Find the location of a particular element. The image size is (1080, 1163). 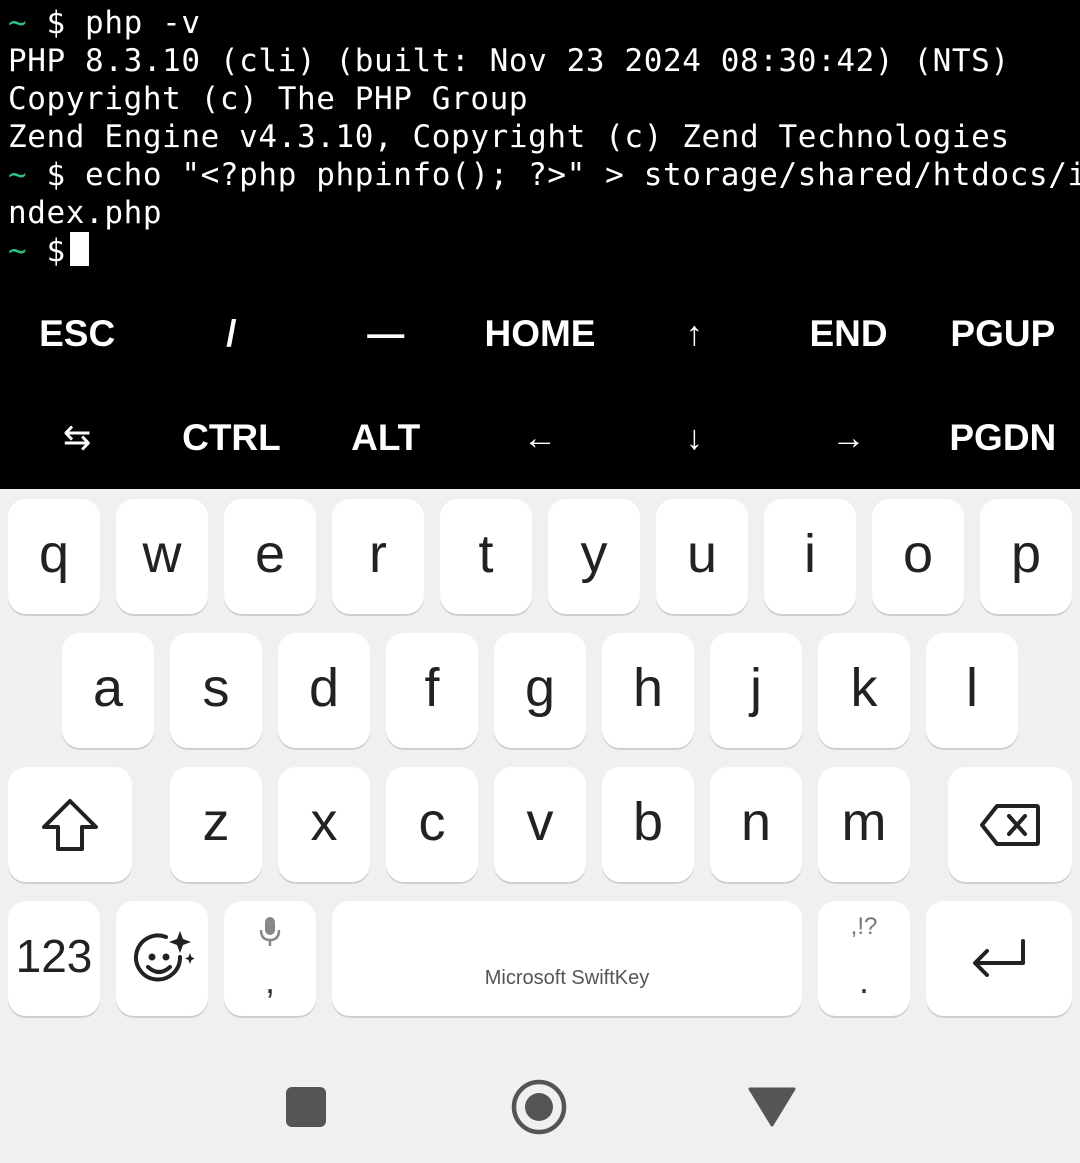

key-label: r is located at coordinates (378, 553).